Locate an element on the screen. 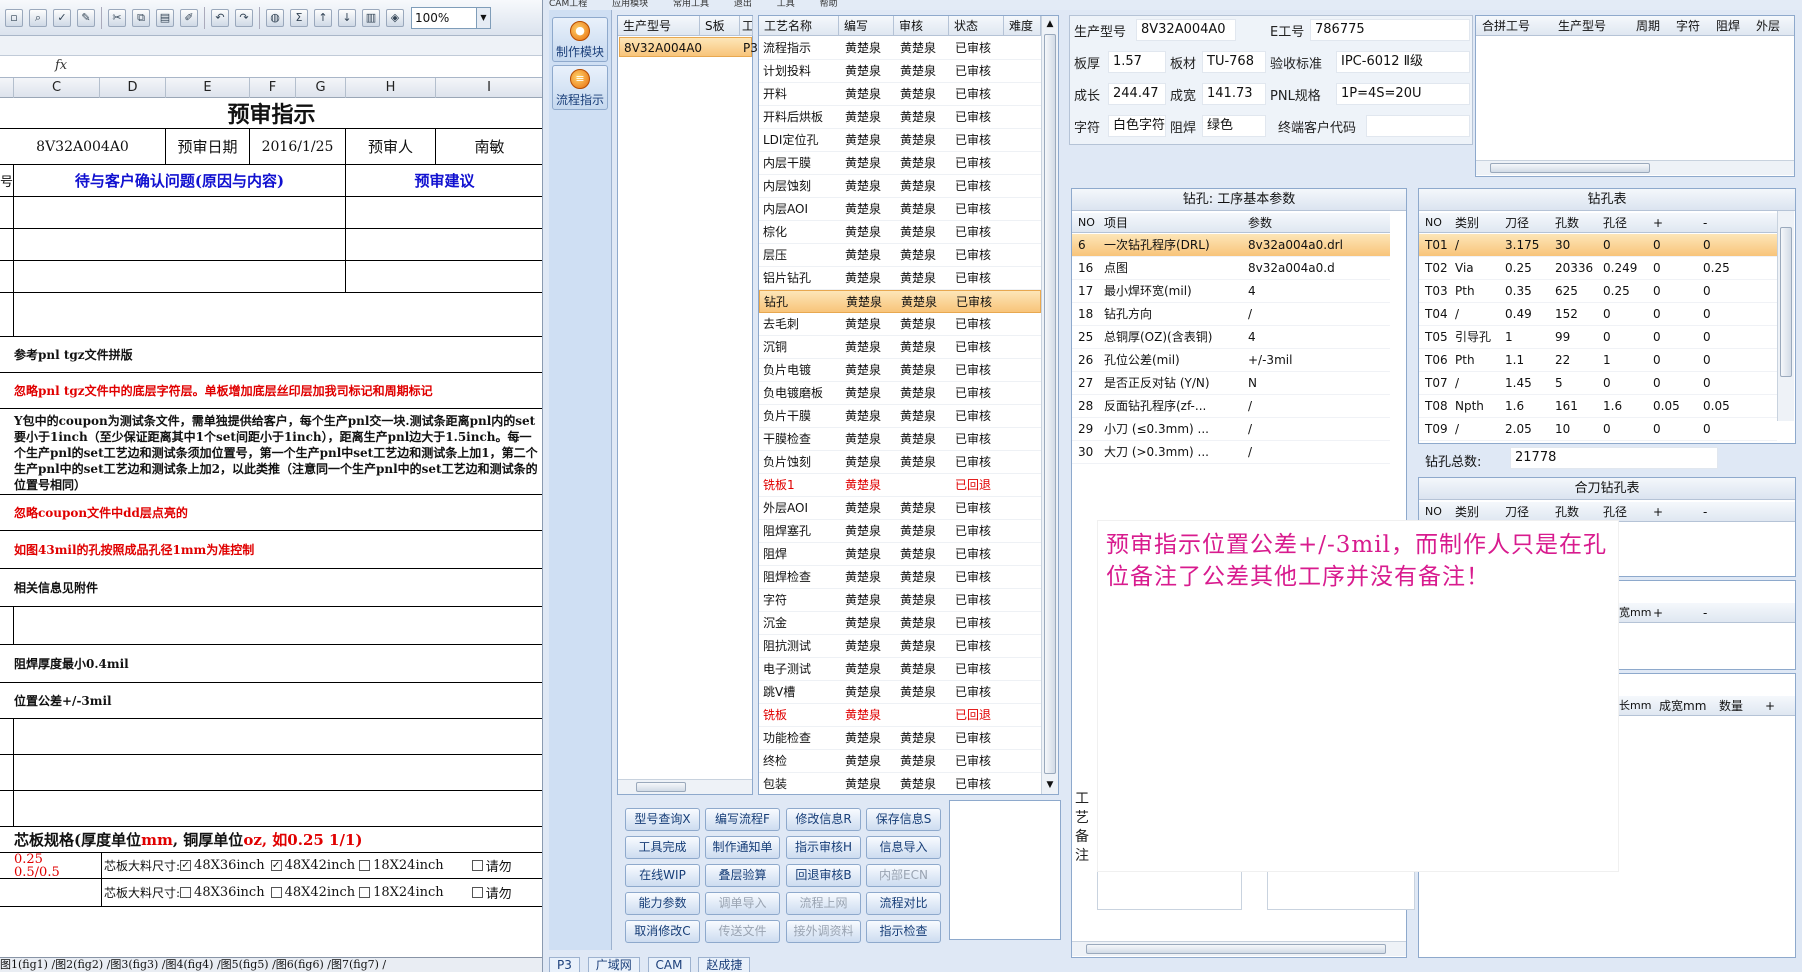  drill-row: T04 / 0.49 152 0 0 0 is located at coordinates (1598, 314).